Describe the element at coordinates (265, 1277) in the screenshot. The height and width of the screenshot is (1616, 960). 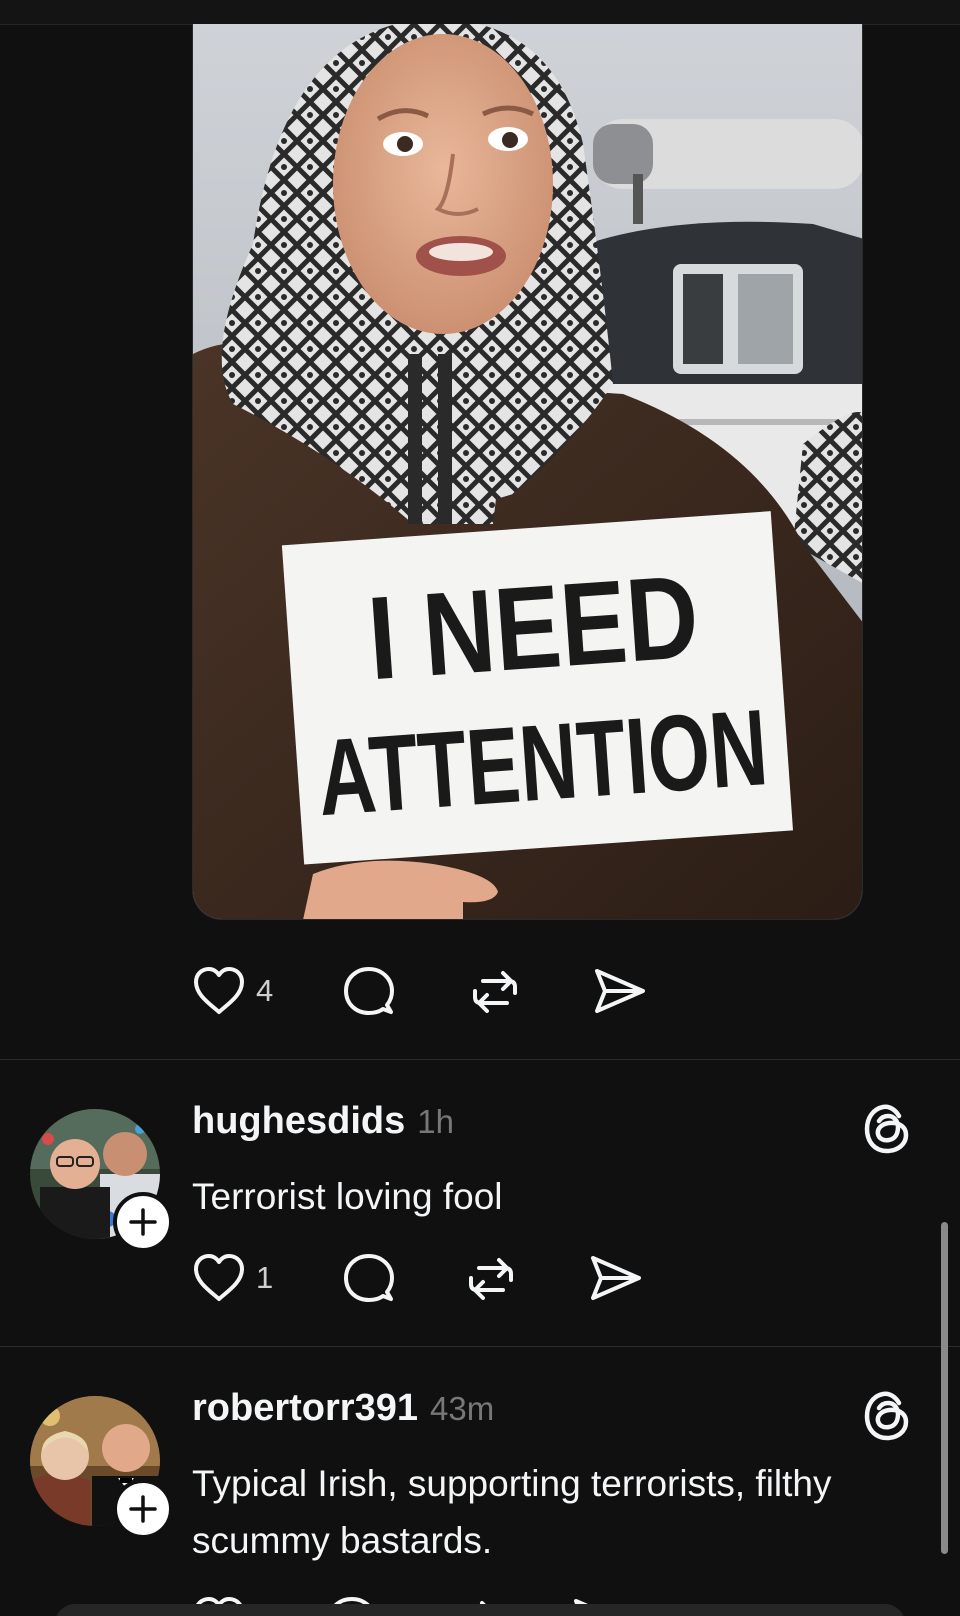
I see `reply-like-count: 1` at that location.